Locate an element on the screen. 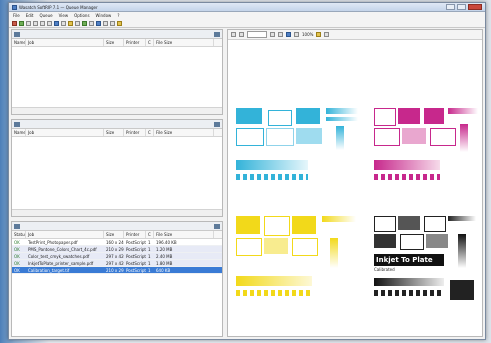 This screenshot has width=491, height=343. refresh-icon is located at coordinates (84, 23).